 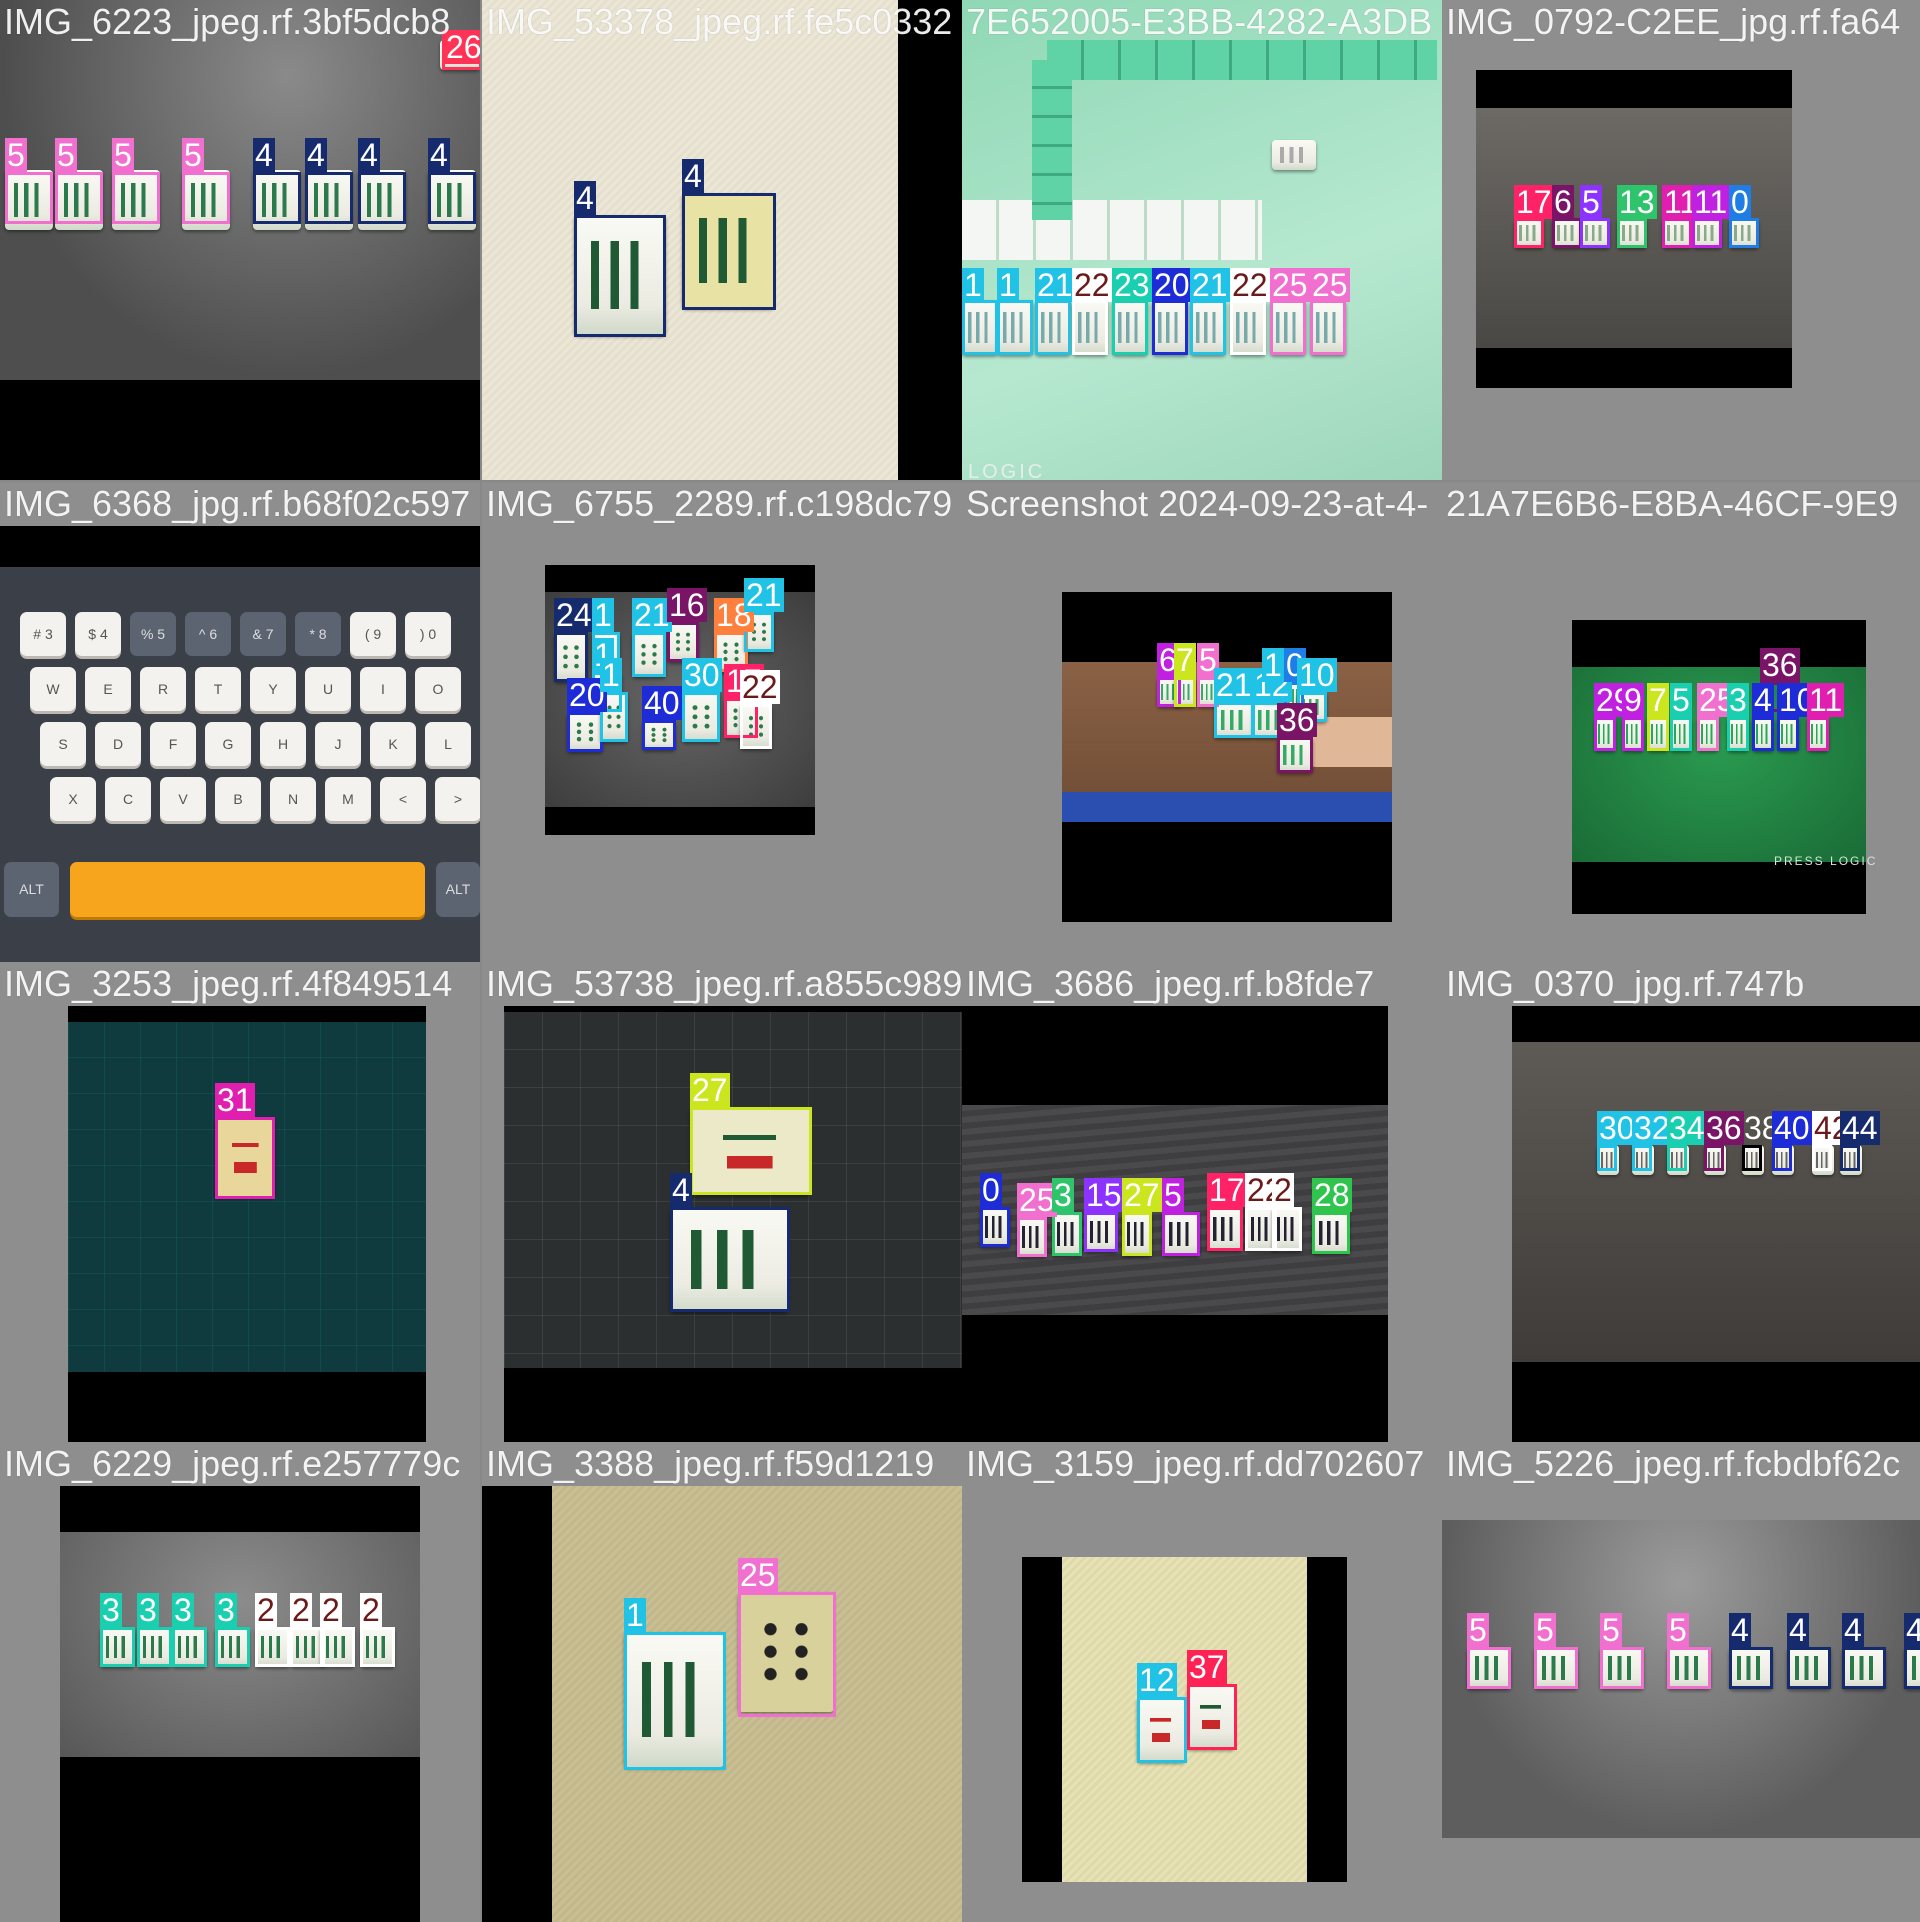 What do you see at coordinates (1210, 285) in the screenshot?
I see `detection-label: 21` at bounding box center [1210, 285].